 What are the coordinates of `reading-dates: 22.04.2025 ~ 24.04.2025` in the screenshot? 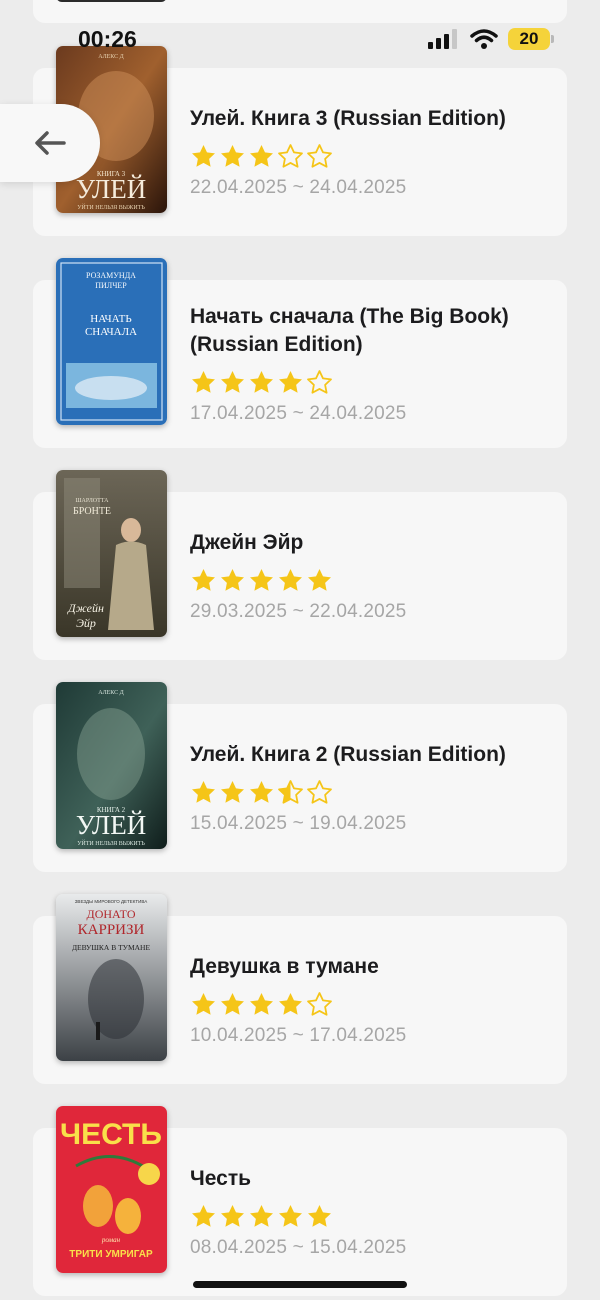 It's located at (298, 187).